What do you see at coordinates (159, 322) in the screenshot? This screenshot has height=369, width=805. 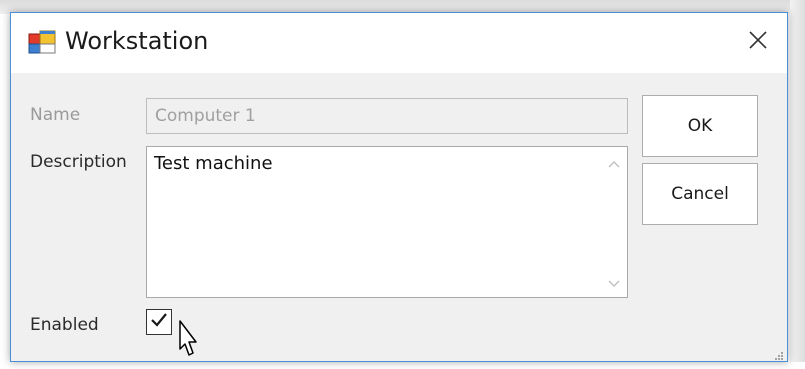 I see `checkmark-icon` at bounding box center [159, 322].